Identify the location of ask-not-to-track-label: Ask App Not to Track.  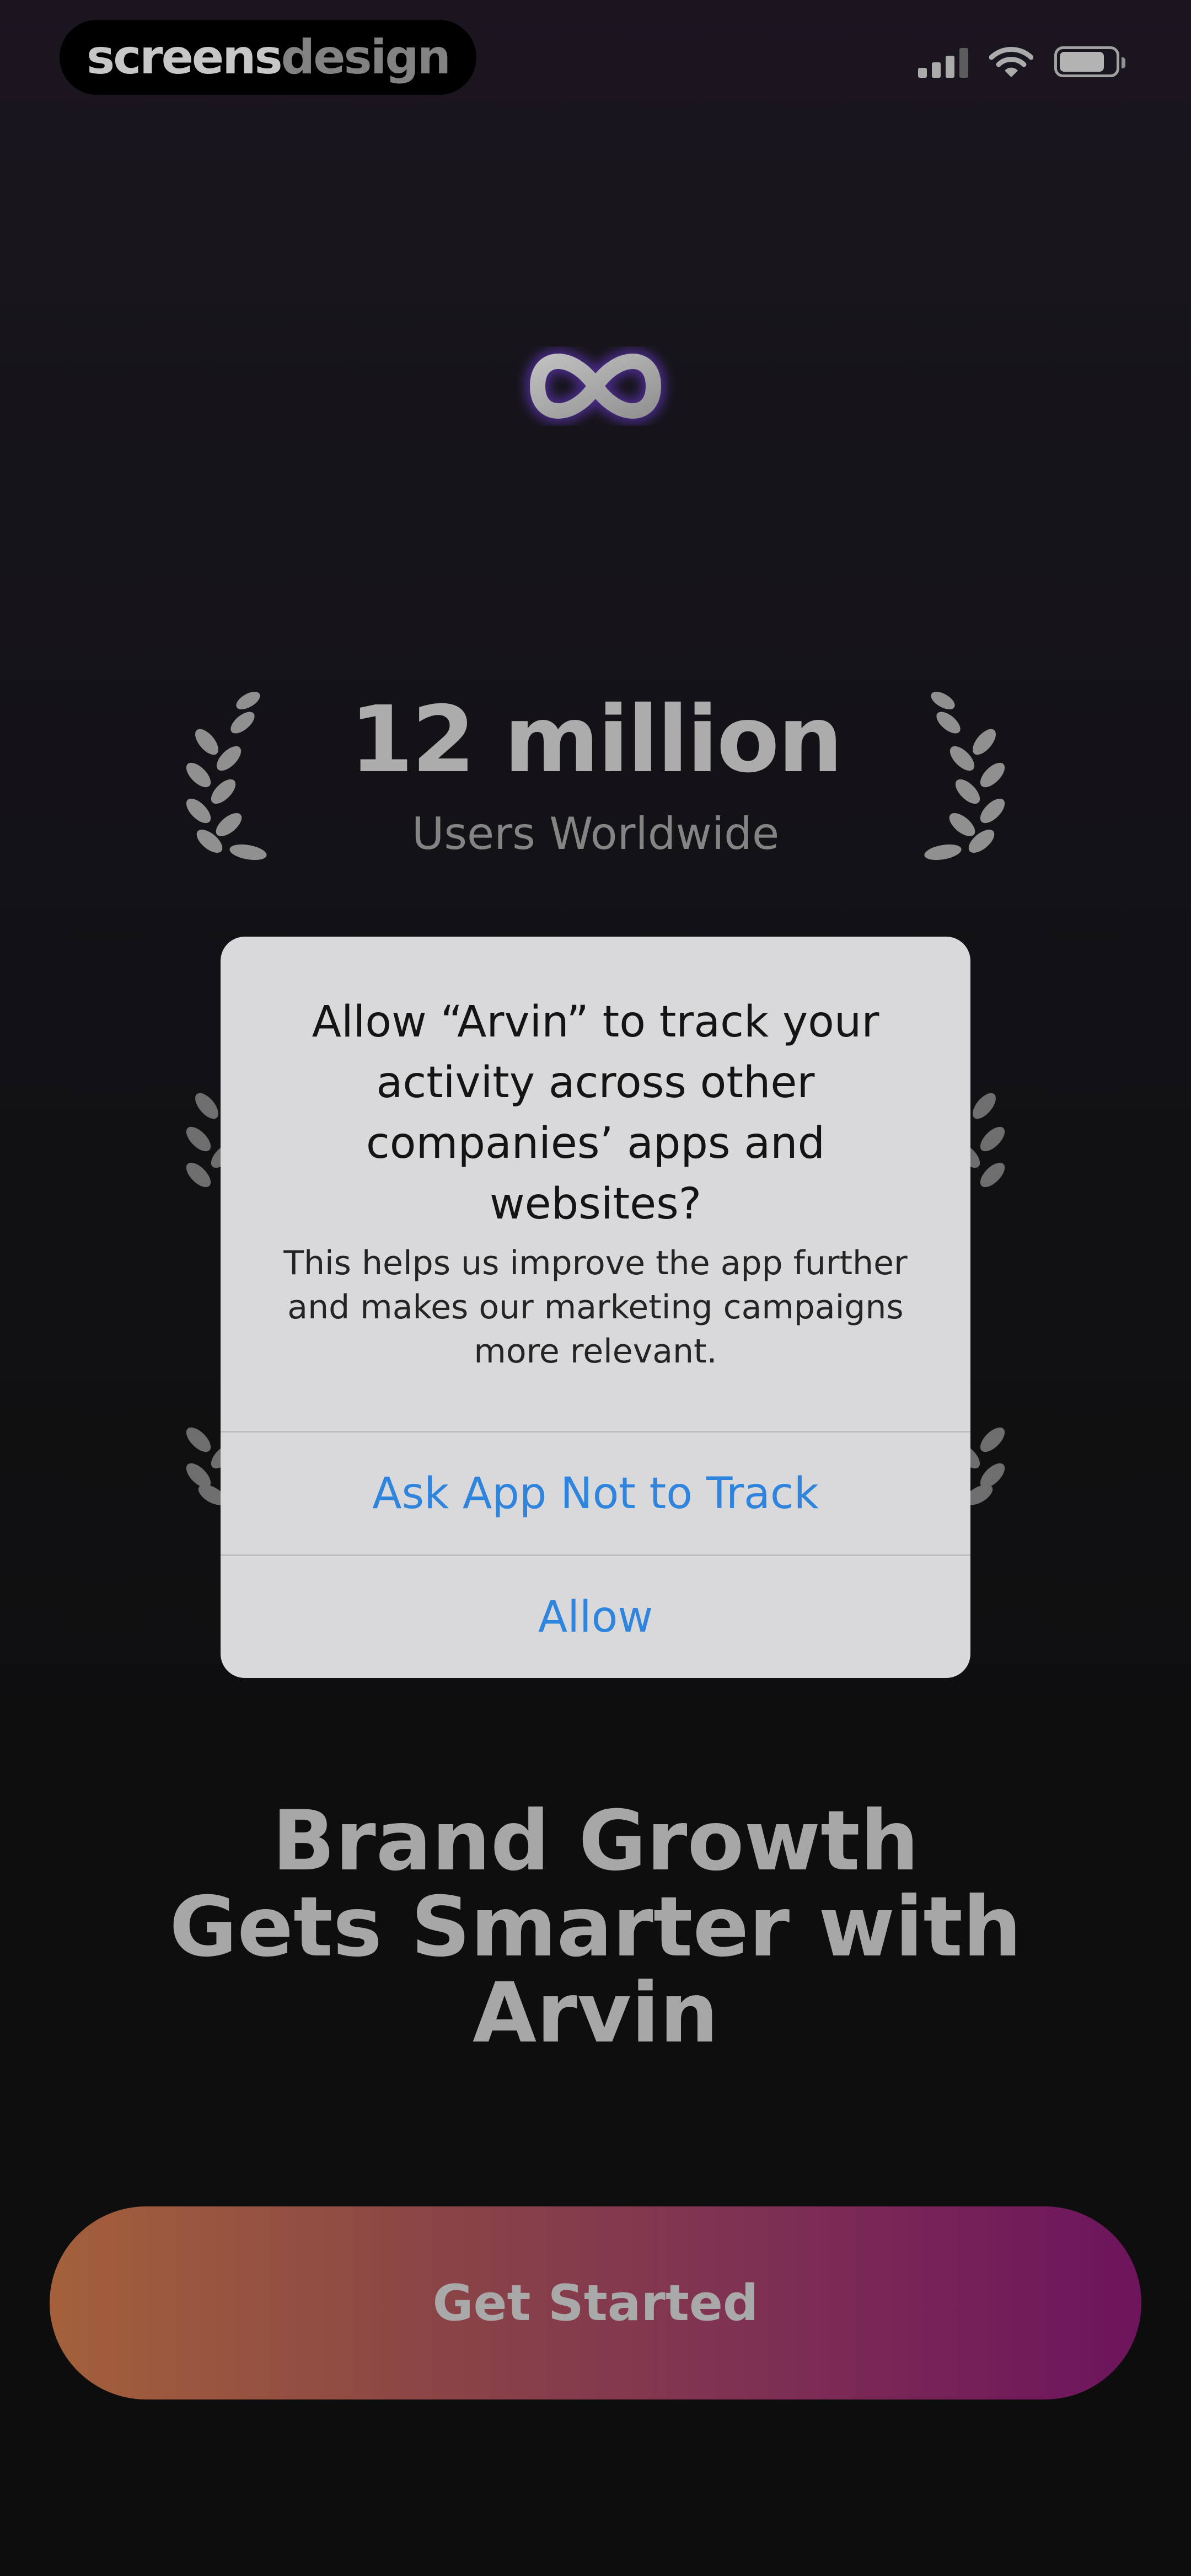
(595, 1494).